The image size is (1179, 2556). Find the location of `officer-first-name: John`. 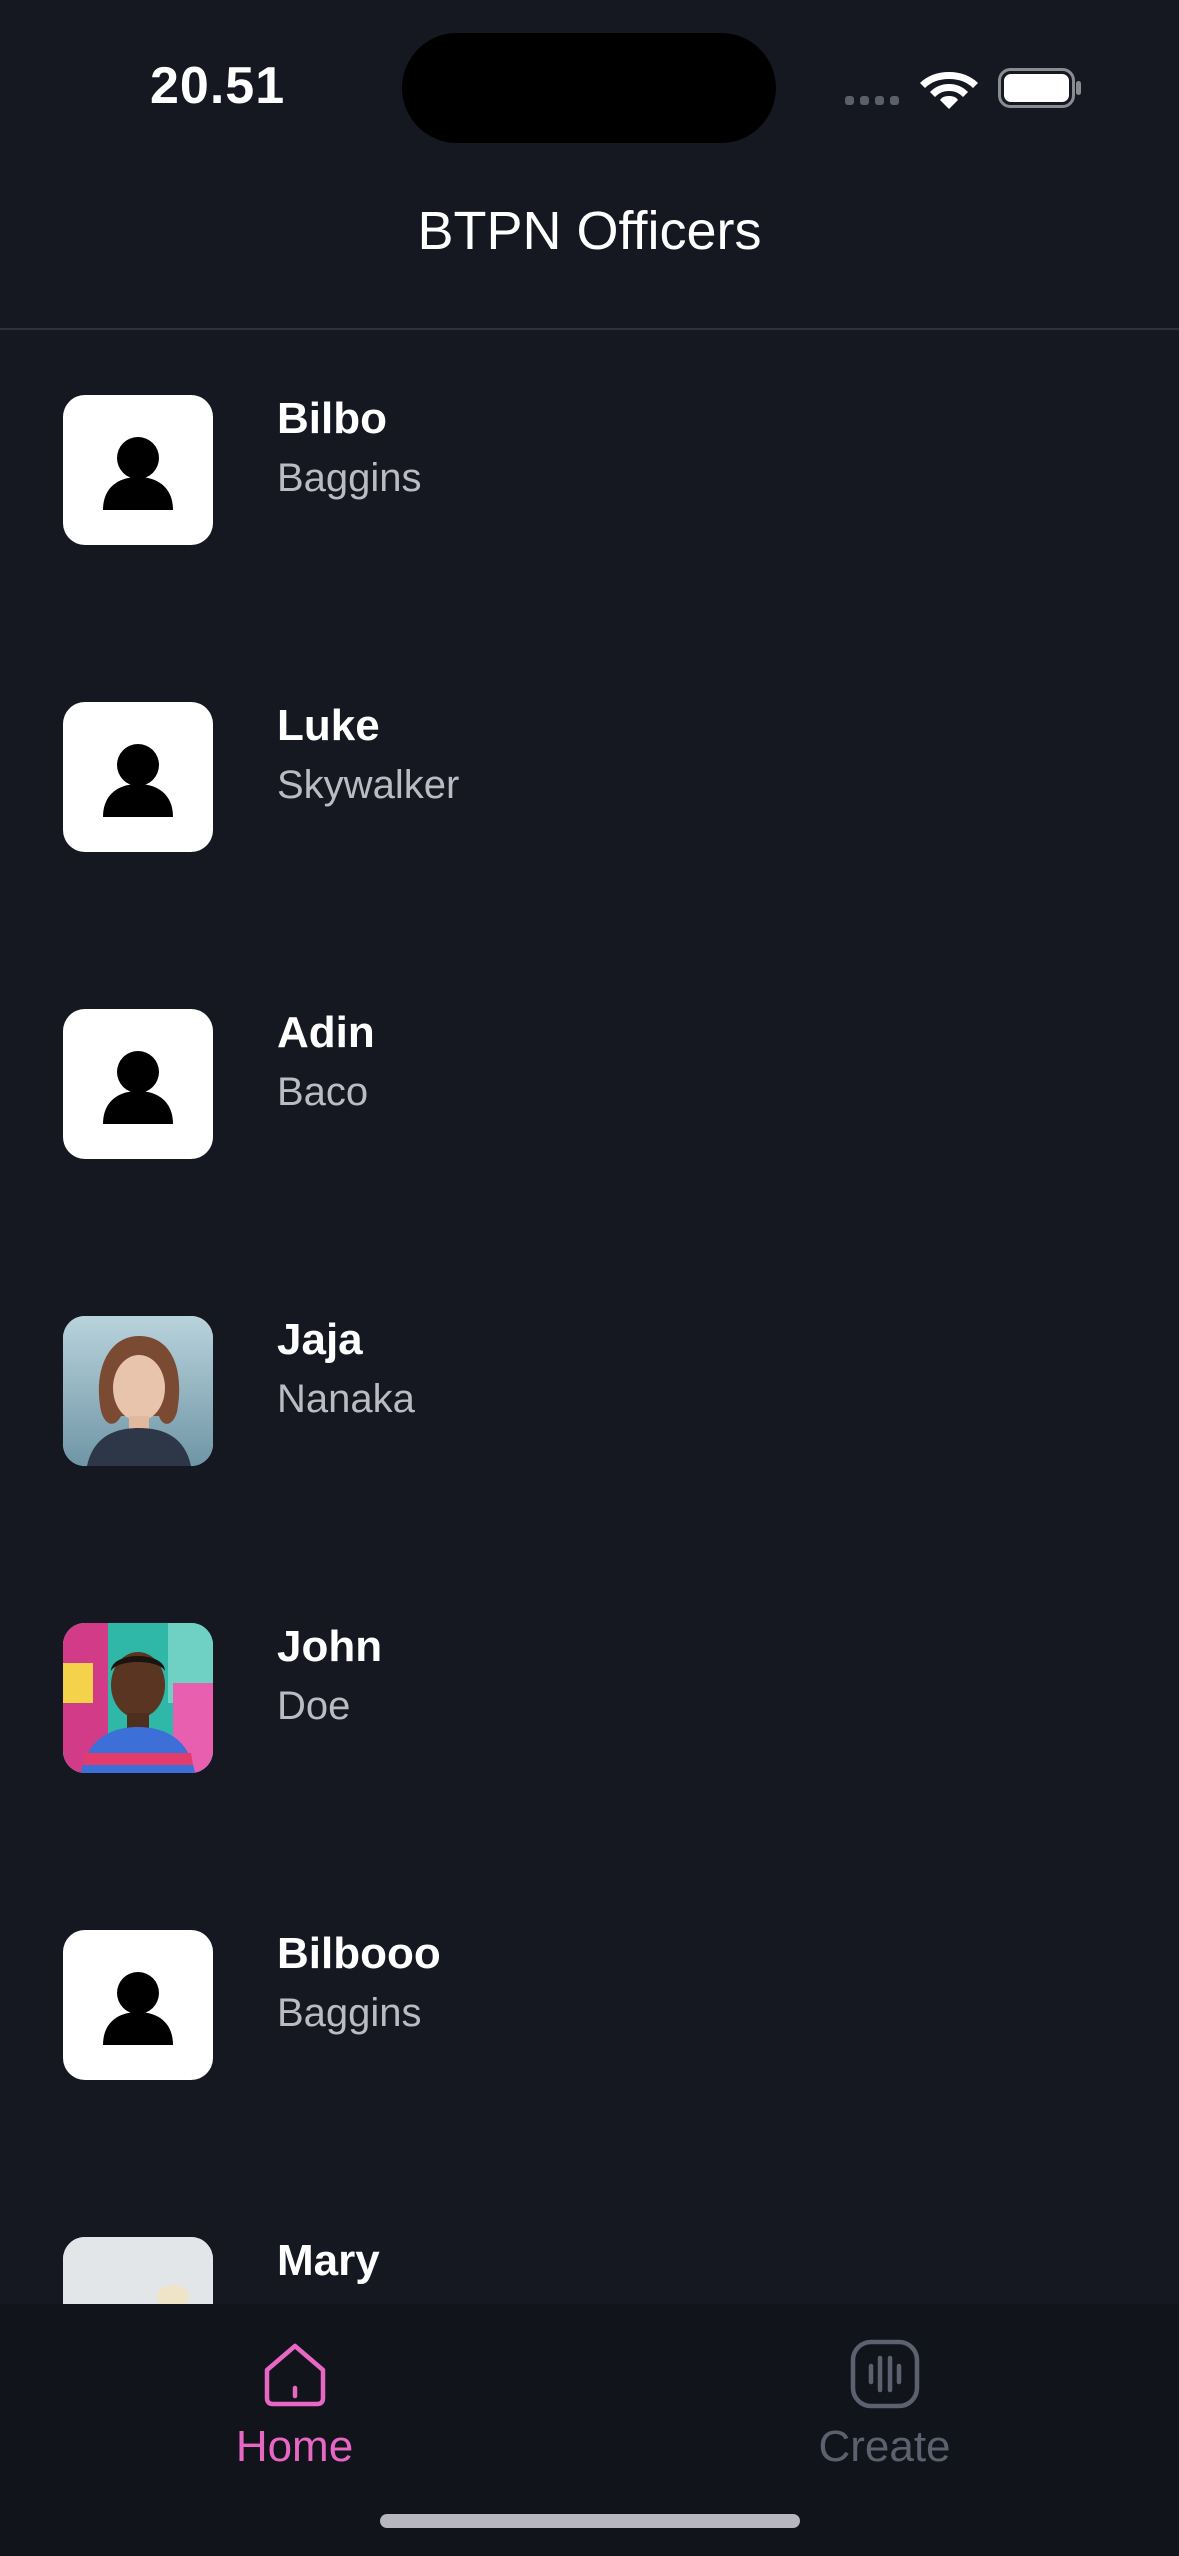

officer-first-name: John is located at coordinates (330, 1646).